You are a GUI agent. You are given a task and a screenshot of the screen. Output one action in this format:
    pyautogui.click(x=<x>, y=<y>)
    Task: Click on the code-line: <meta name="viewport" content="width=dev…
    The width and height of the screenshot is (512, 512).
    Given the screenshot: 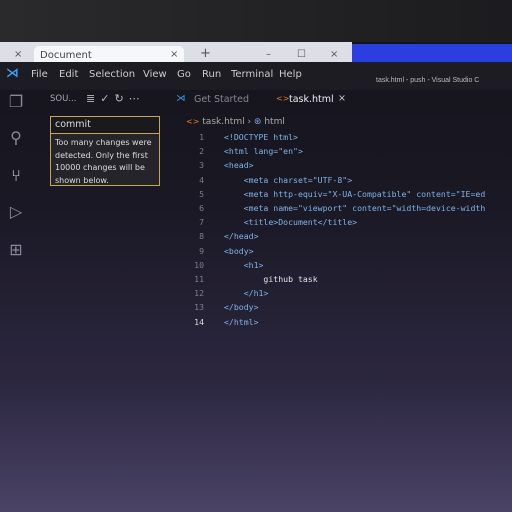 What is the action you would take?
    pyautogui.click(x=355, y=208)
    